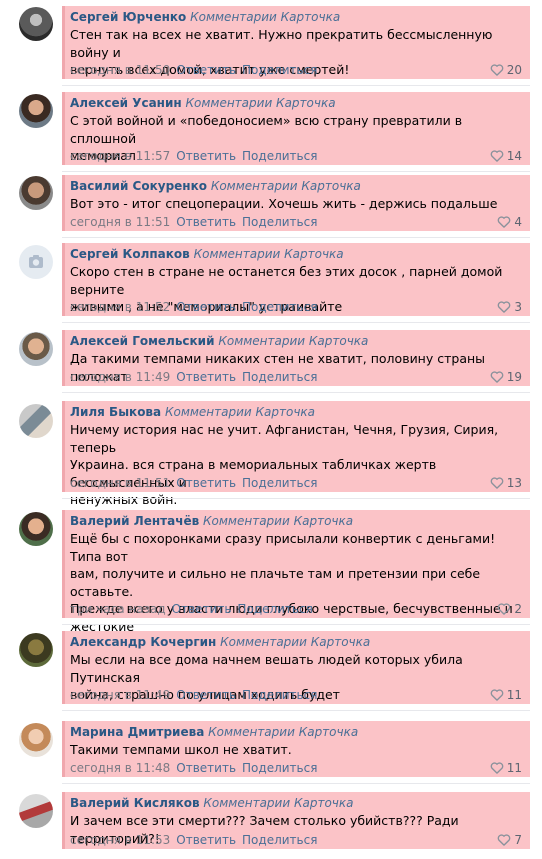 The image size is (542, 859). Describe the element at coordinates (36, 262) in the screenshot. I see `camera-placeholder-icon` at that location.